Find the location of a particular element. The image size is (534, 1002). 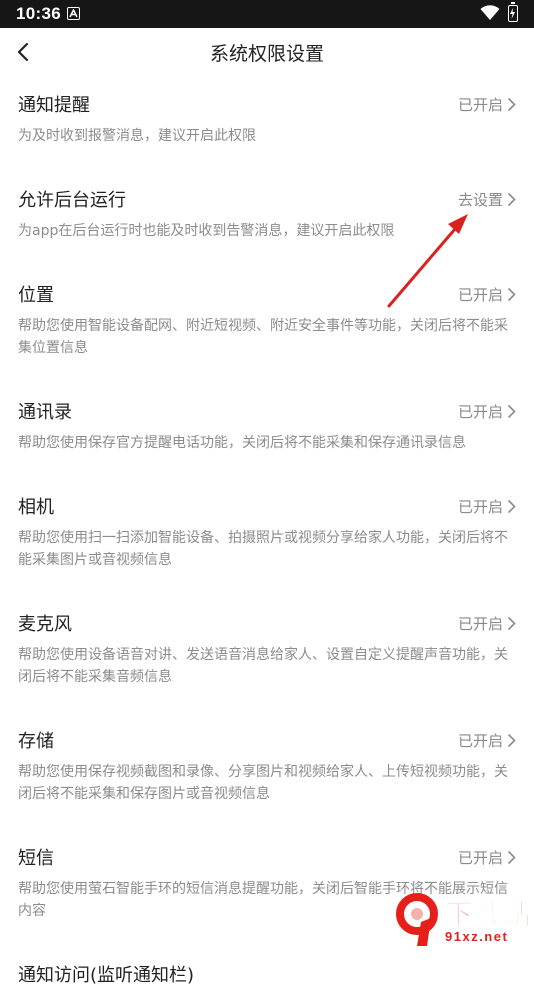

a-app-notification-icon is located at coordinates (73, 13).